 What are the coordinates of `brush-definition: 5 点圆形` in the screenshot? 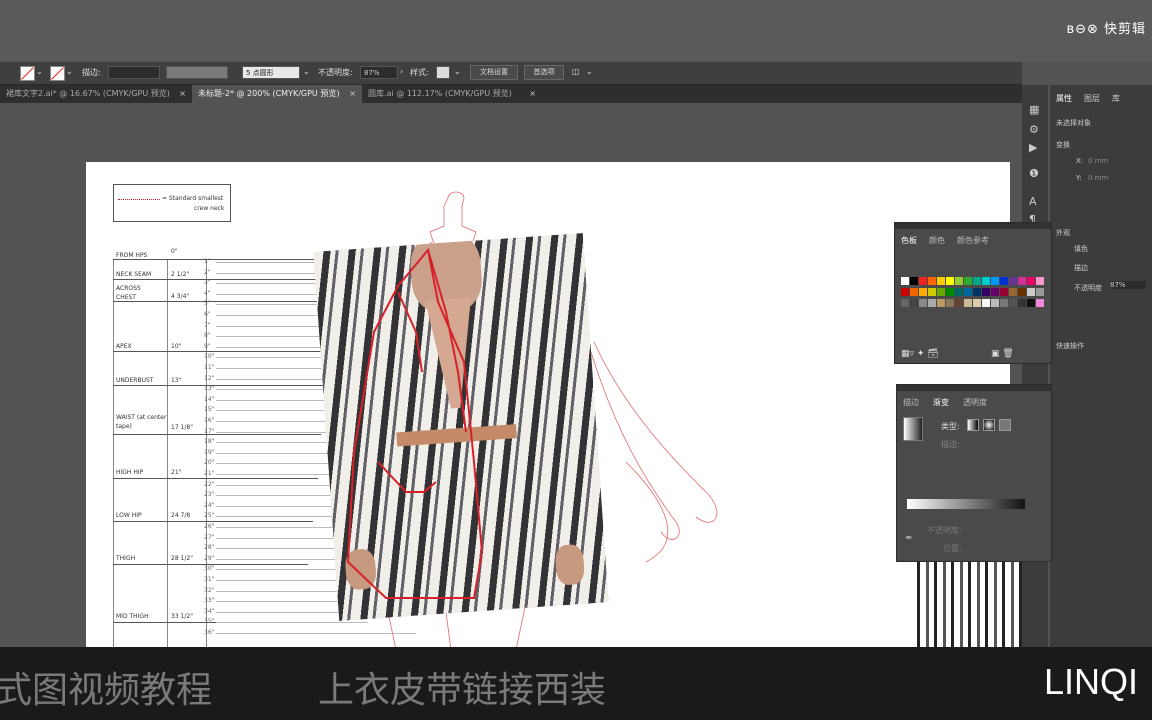 It's located at (271, 72).